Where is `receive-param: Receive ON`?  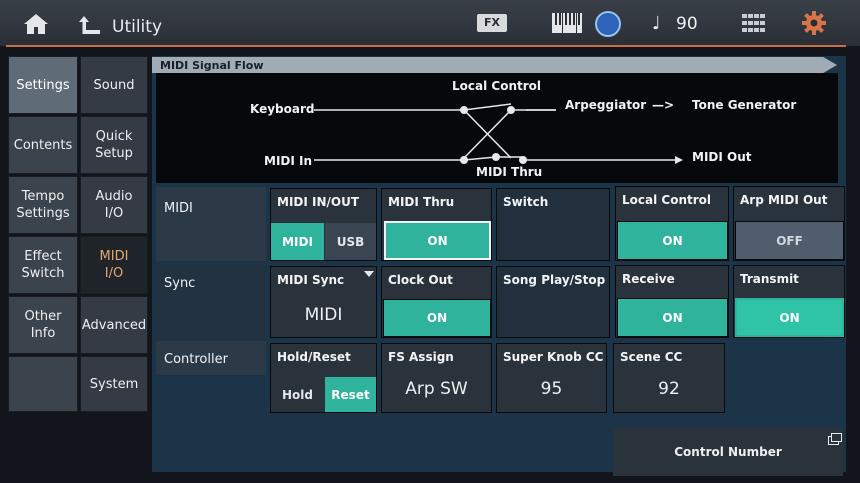 receive-param: Receive ON is located at coordinates (672, 301).